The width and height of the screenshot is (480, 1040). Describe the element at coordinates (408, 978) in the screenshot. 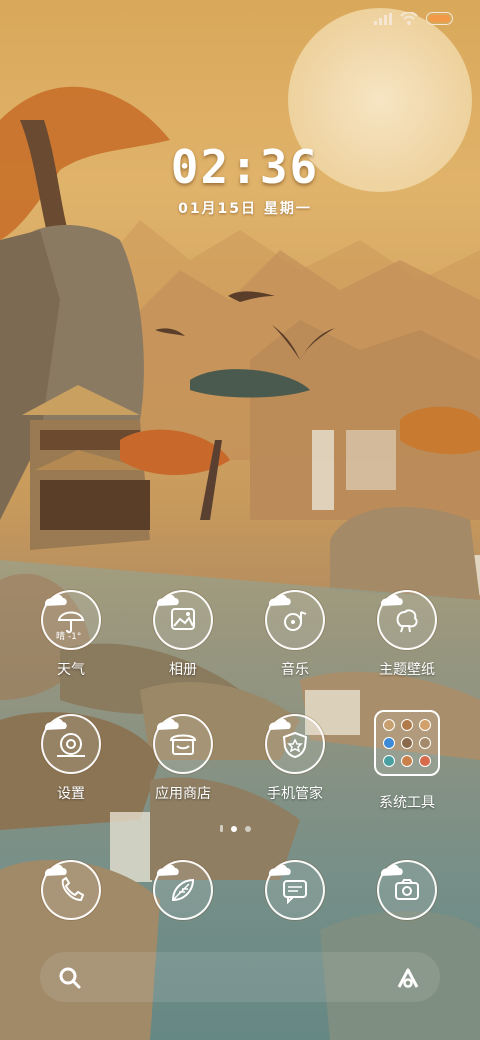

I see `assistant-icon` at that location.